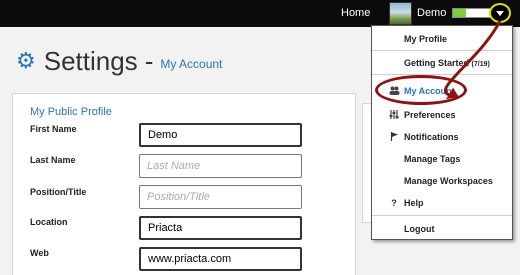 The height and width of the screenshot is (275, 520). Describe the element at coordinates (421, 90) in the screenshot. I see `highlight-ring` at that location.